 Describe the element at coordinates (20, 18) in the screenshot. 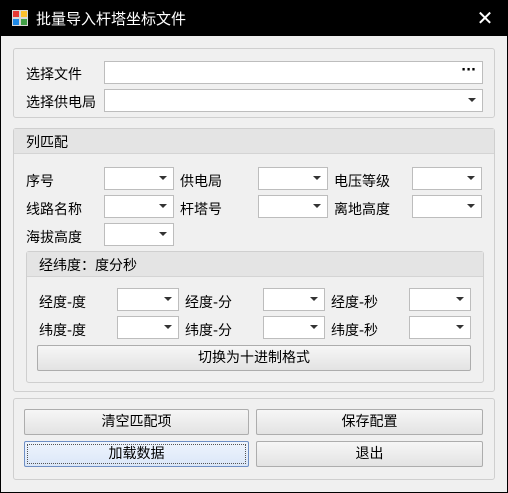

I see `app-icon` at that location.